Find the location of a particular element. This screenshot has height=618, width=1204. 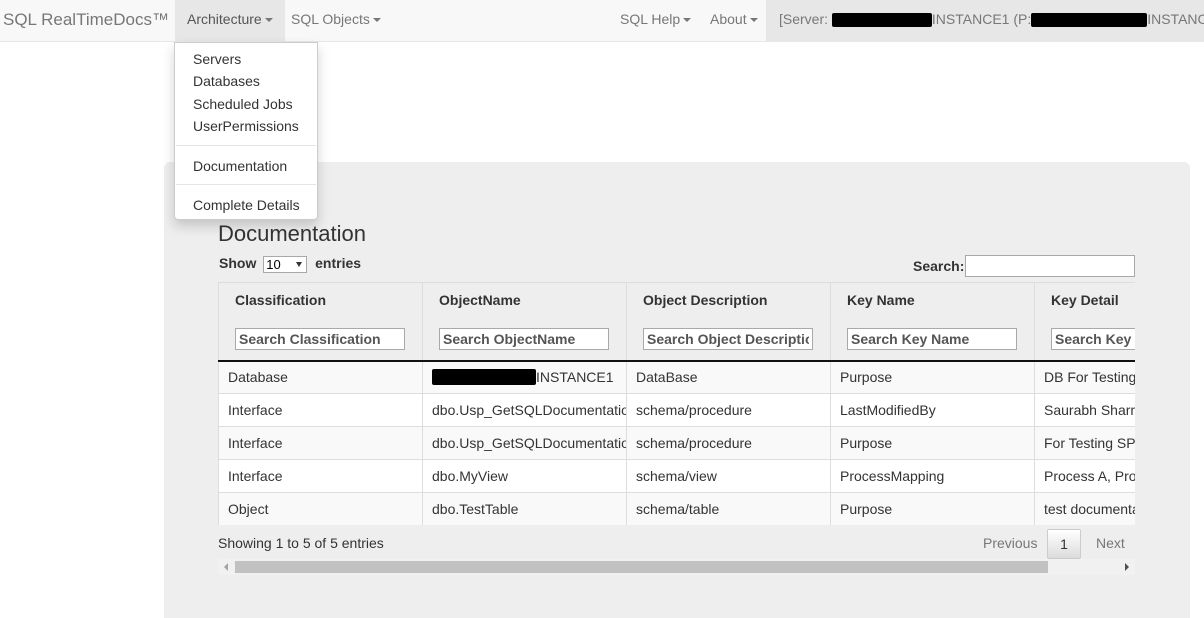

menu-item-scheduled-jobs: Scheduled Jobs is located at coordinates (243, 104).